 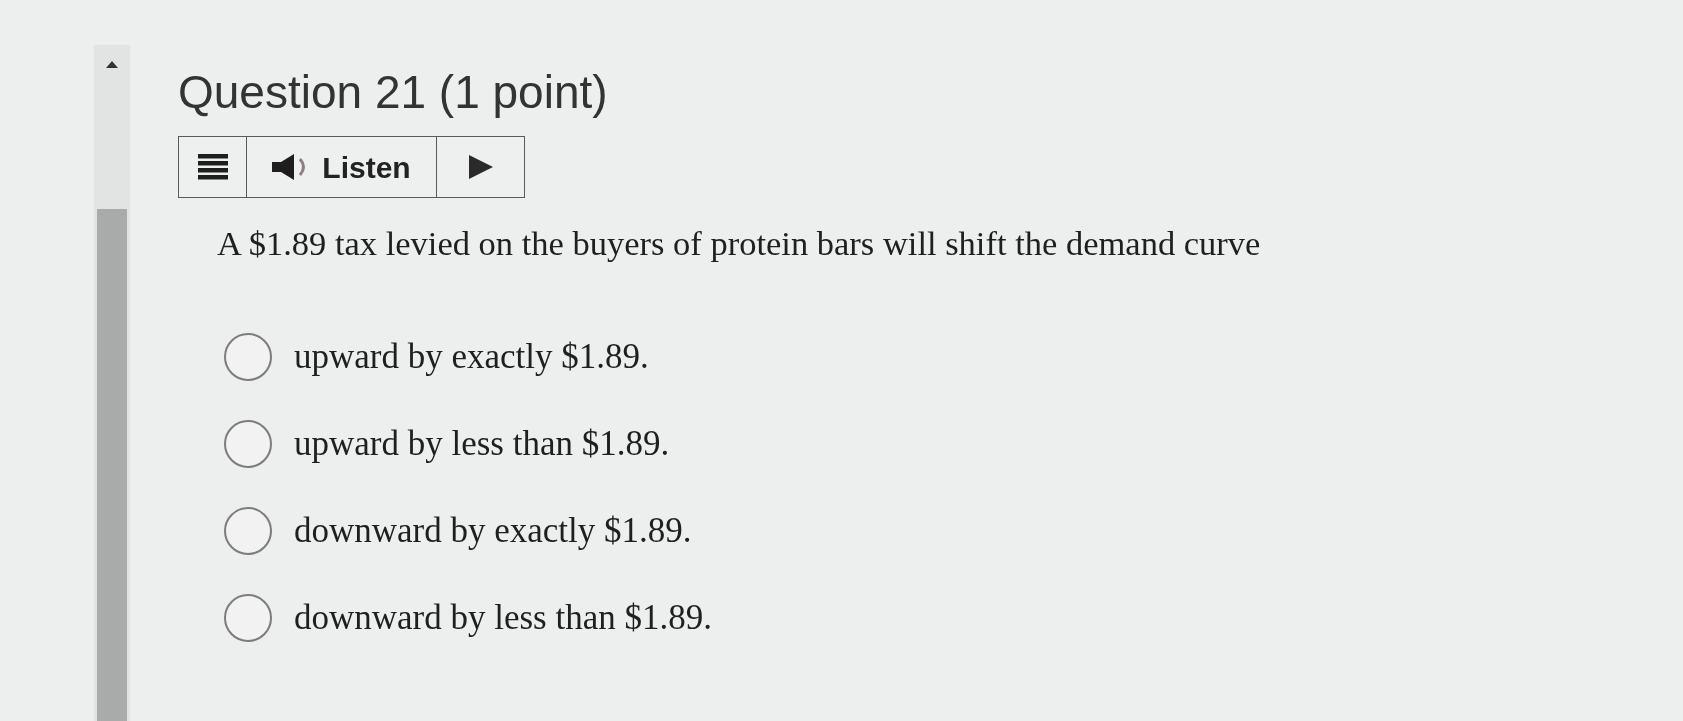 What do you see at coordinates (482, 444) in the screenshot?
I see `answer-option-label: upward by less than $1.89.` at bounding box center [482, 444].